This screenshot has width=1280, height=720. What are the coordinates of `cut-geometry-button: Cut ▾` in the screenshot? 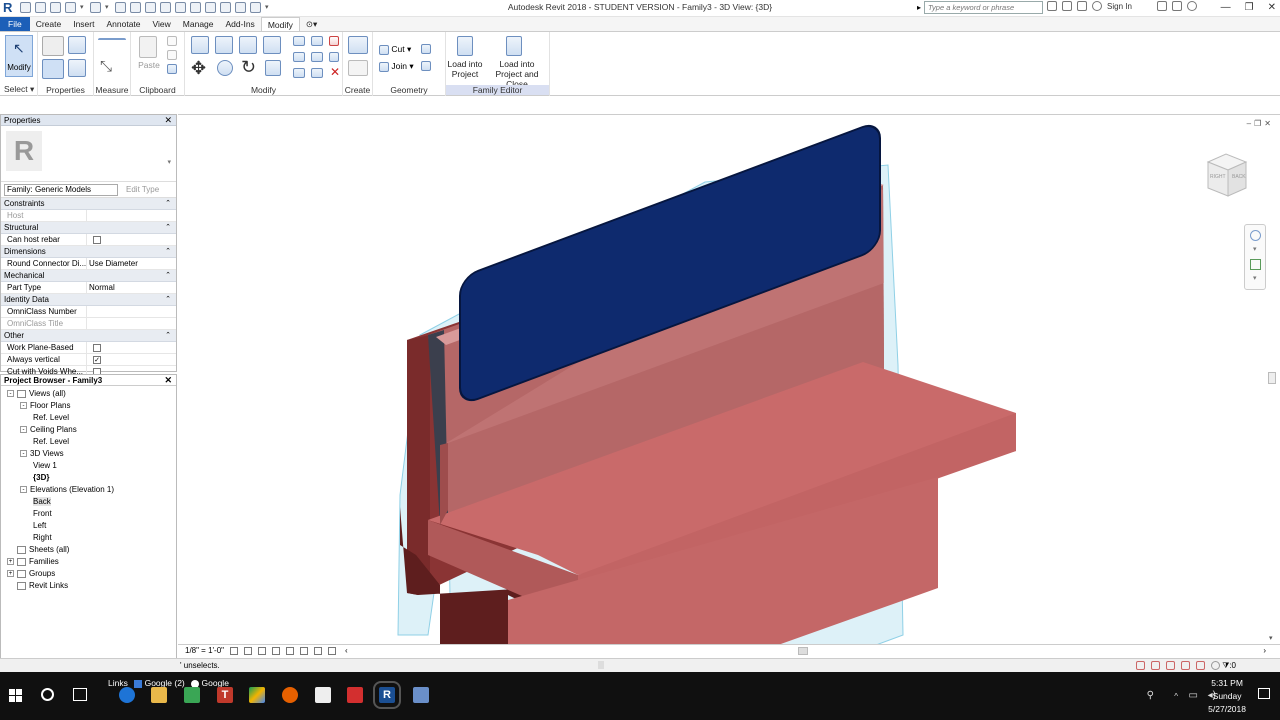 It's located at (395, 49).